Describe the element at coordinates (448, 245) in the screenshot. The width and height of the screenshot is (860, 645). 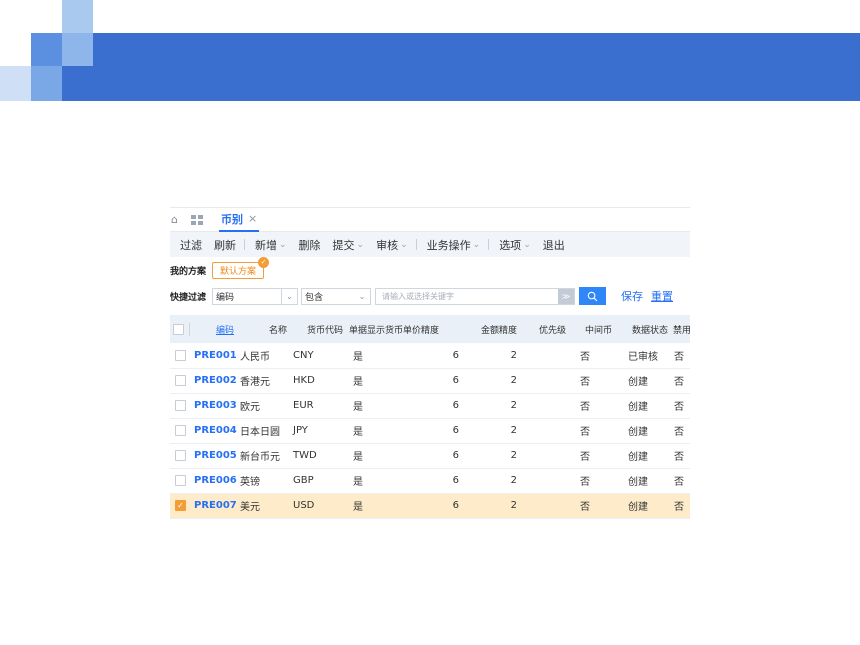
I see `business-ops-button-label: 业务操作` at that location.